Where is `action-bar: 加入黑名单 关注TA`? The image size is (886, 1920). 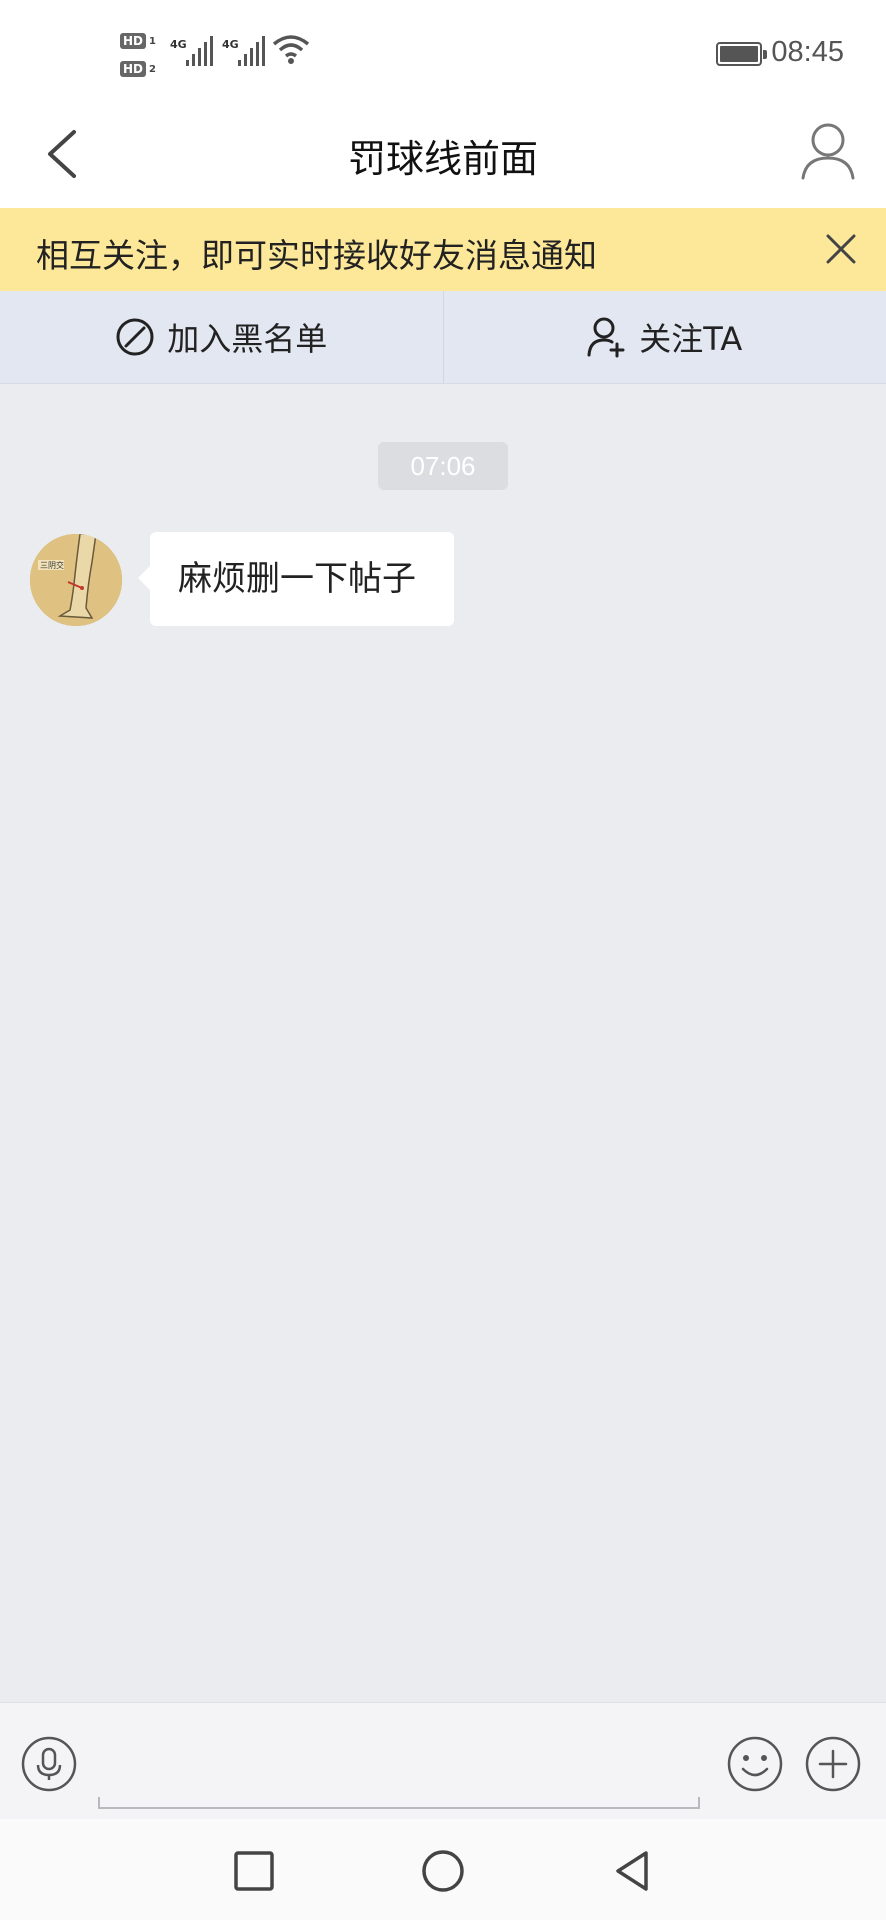 action-bar: 加入黑名单 关注TA is located at coordinates (443, 337).